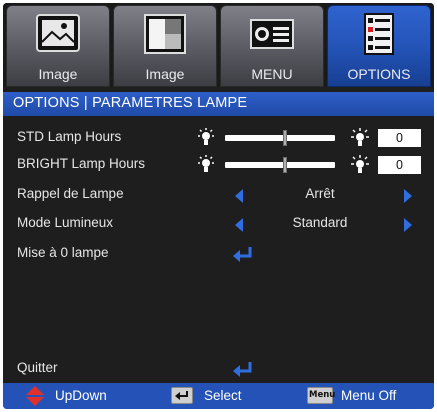  Describe the element at coordinates (218, 138) in the screenshot. I see `menu-row-std-lamp-hours: STD Lamp Hours 0` at that location.